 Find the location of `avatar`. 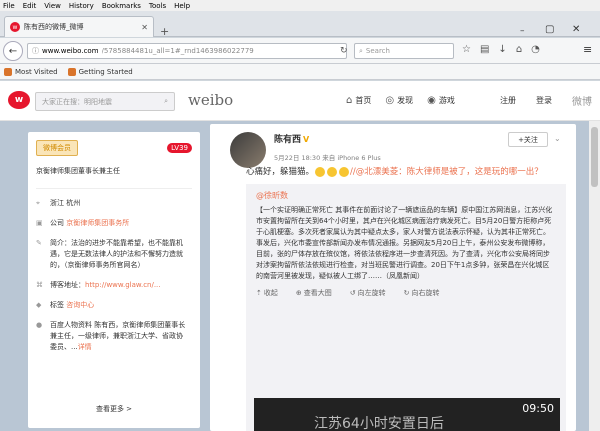

avatar is located at coordinates (248, 150).